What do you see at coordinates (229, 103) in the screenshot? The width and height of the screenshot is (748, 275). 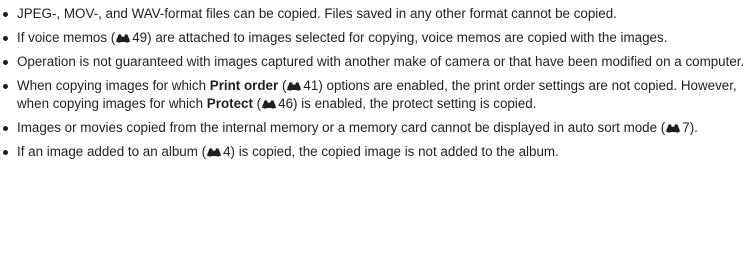 I see `menu-term-protect: Protect` at bounding box center [229, 103].